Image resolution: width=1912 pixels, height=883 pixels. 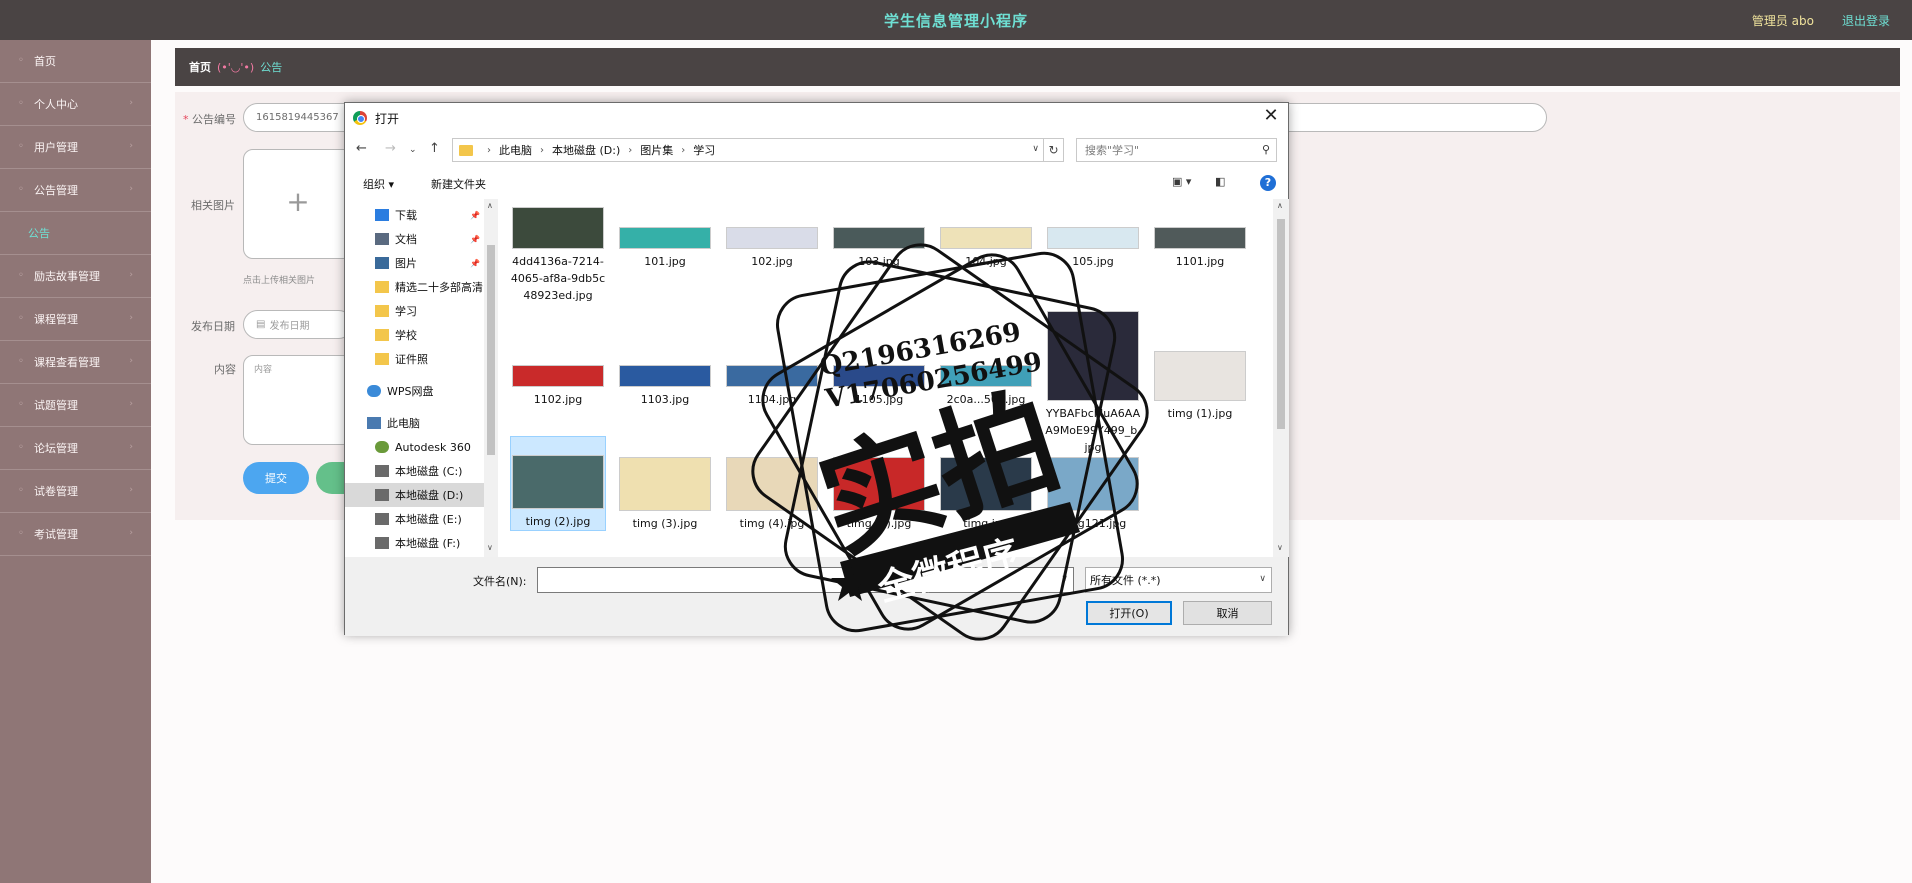 I want to click on nav-item-label: 精选二十多部高清, so click(x=439, y=287).